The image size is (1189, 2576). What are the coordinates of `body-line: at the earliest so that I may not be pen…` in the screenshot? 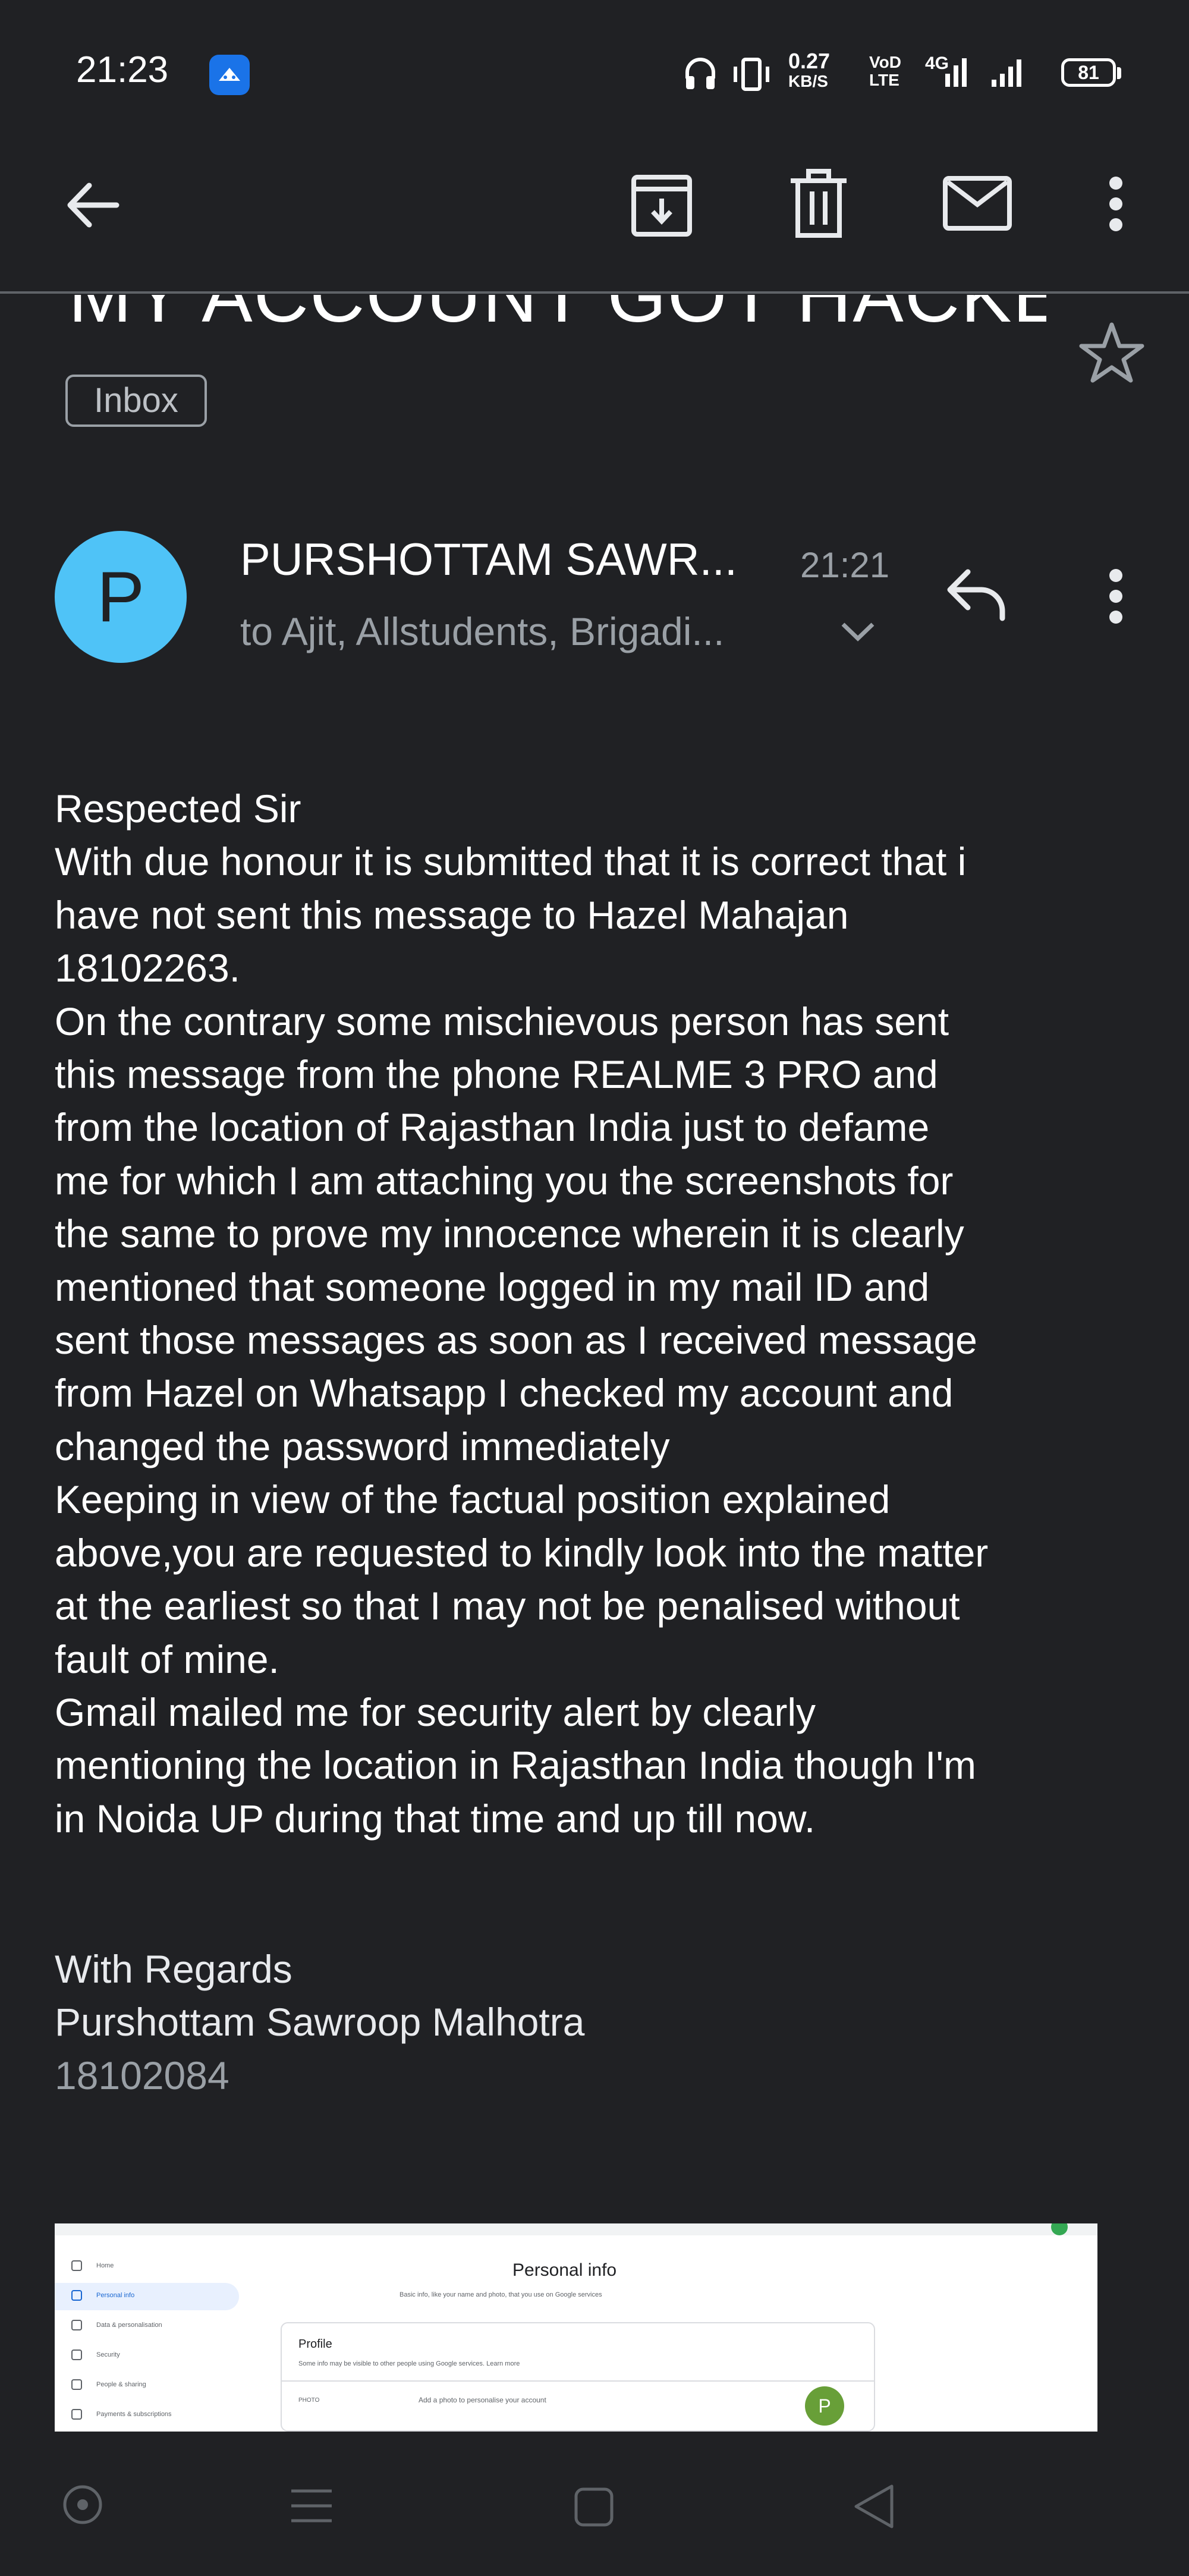 It's located at (507, 1606).